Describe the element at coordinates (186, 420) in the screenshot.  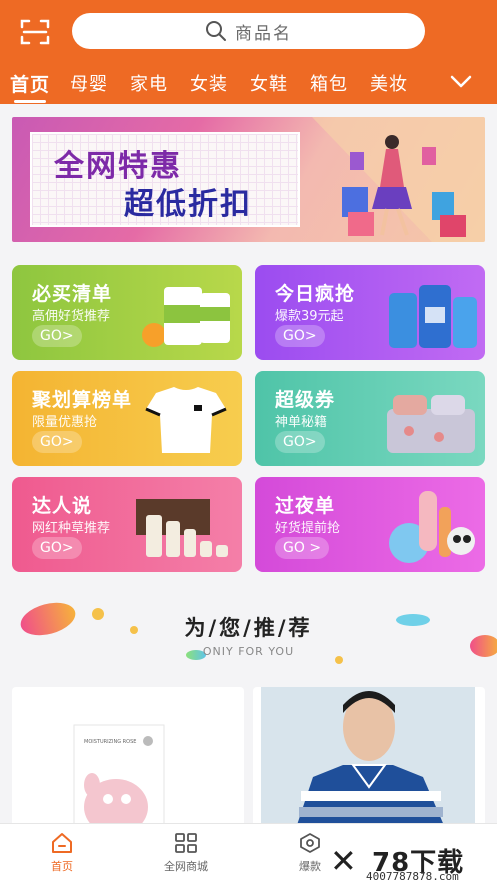
I see `tshirt-image` at that location.